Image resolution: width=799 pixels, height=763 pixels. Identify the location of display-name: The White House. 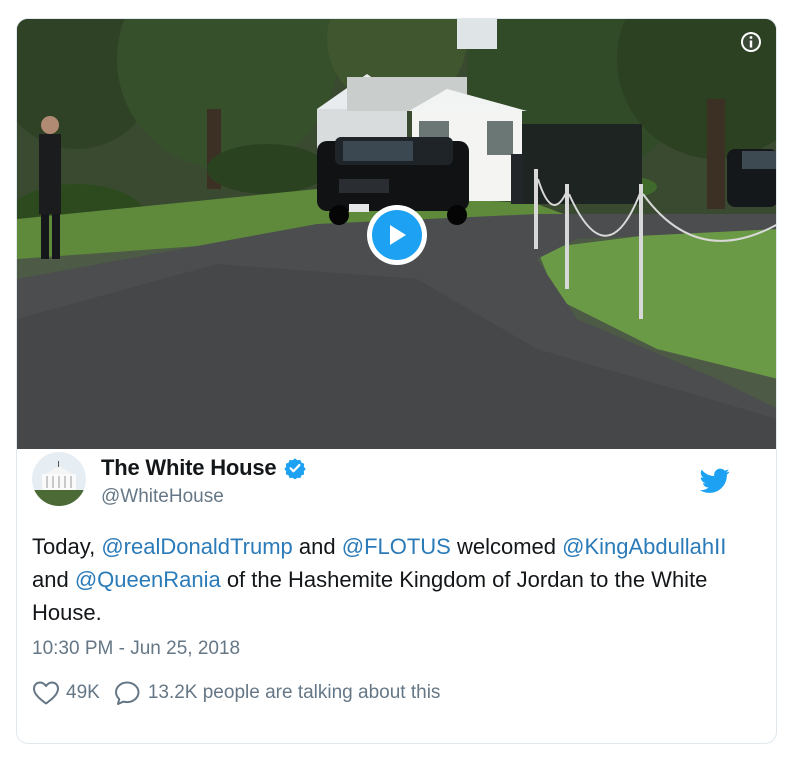
(189, 468).